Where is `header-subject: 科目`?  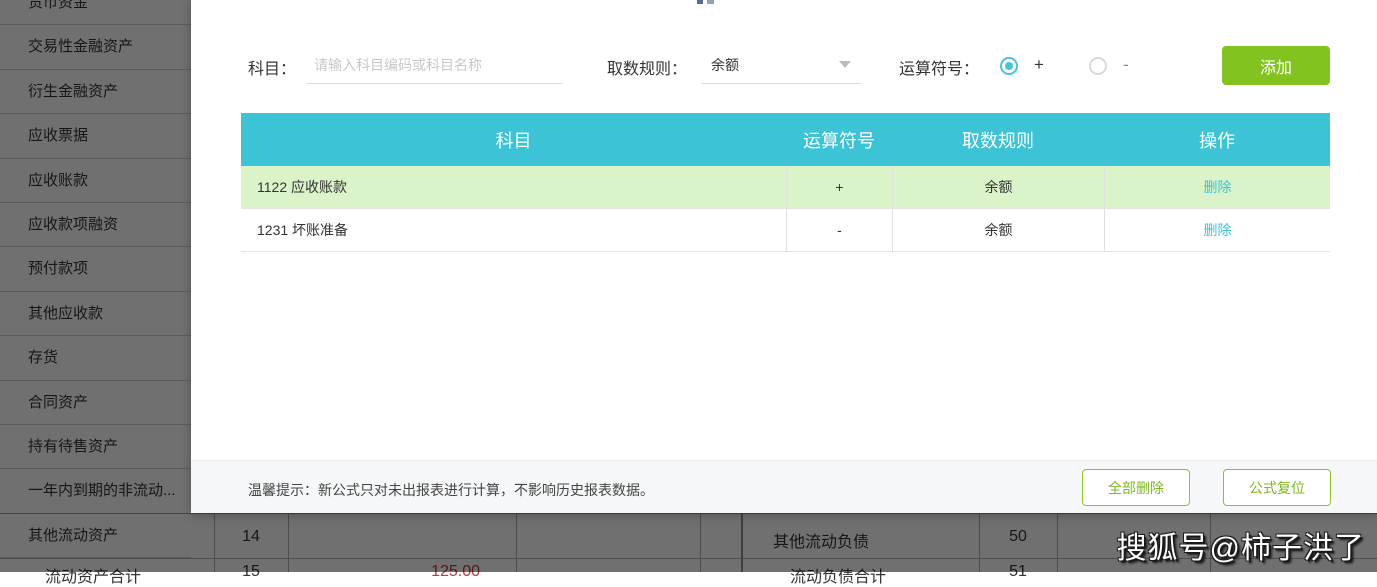
header-subject: 科目 is located at coordinates (513, 140).